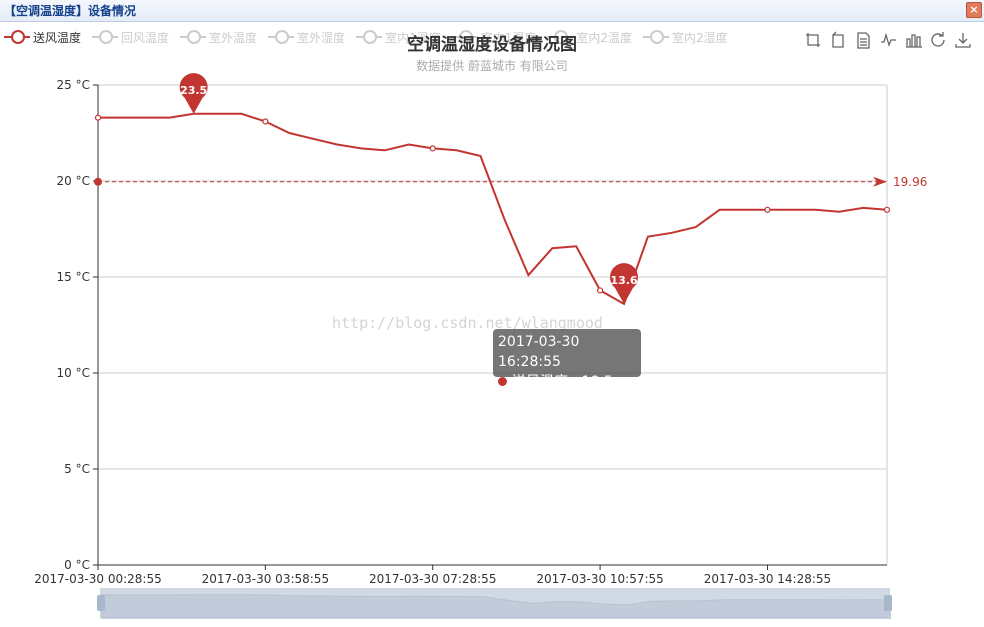 The width and height of the screenshot is (984, 627). What do you see at coordinates (77, 469) in the screenshot?
I see `y-tick-label: 5 °C` at bounding box center [77, 469].